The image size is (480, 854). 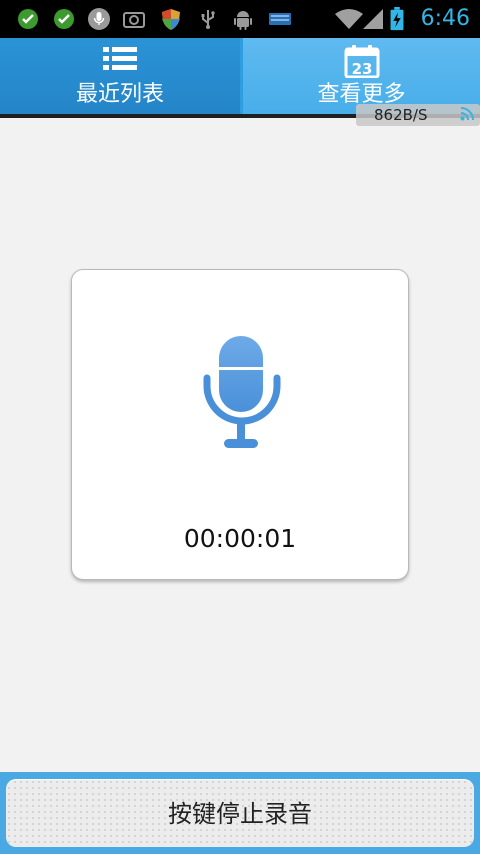 I want to click on tab-view-more: 23 查看更多, so click(x=361, y=76).